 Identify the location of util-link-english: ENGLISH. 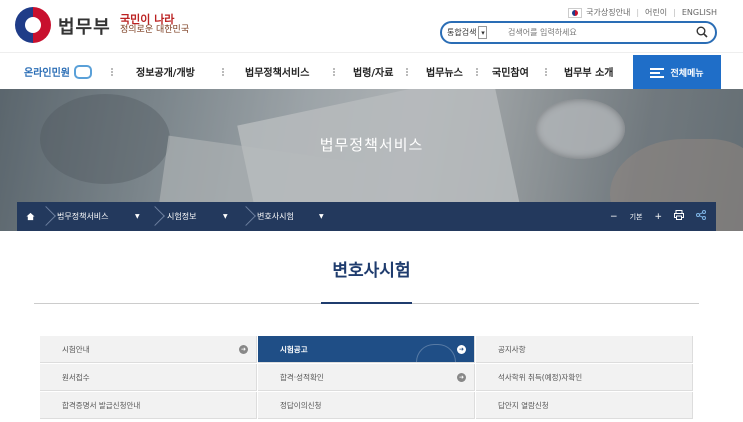
(699, 12).